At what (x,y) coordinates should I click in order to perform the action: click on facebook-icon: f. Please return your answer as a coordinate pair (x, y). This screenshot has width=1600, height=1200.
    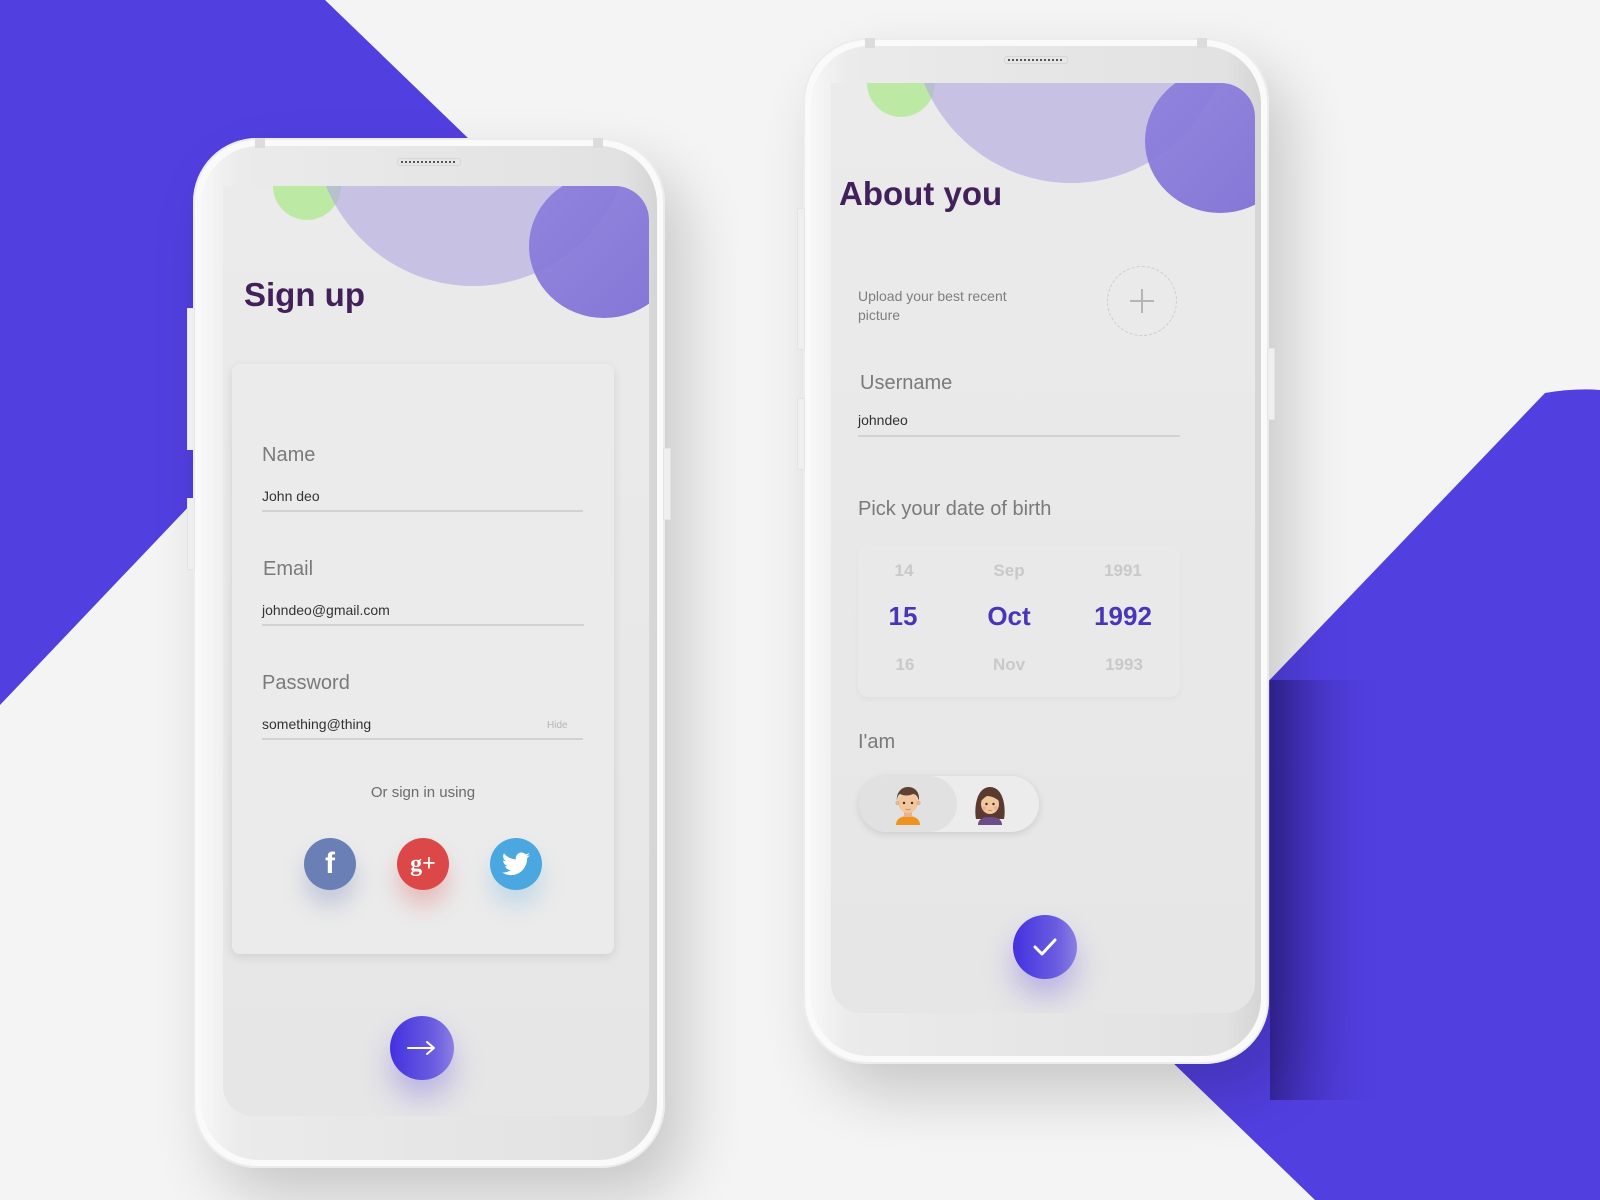
    Looking at the image, I should click on (330, 863).